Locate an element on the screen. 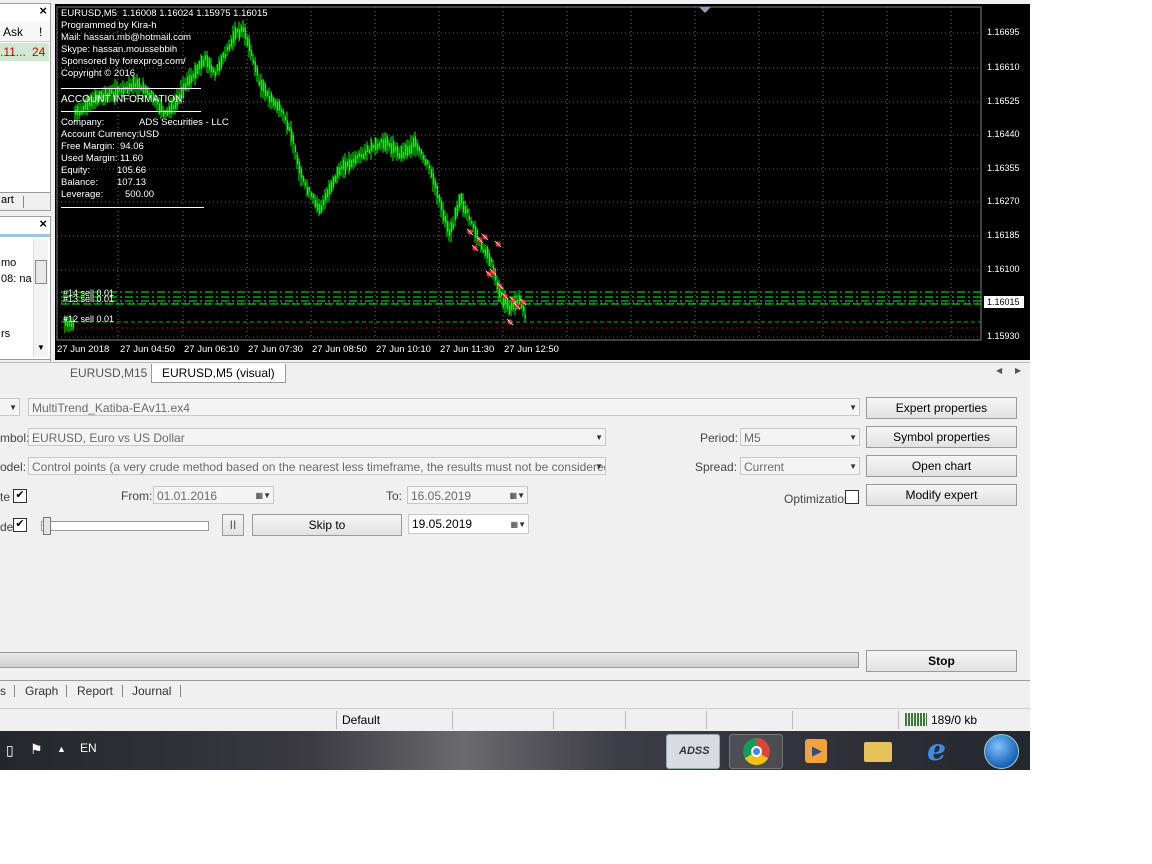 Image resolution: width=1152 pixels, height=864 pixels. author-info-line: Skype: hassan.moussebbih is located at coordinates (119, 49).